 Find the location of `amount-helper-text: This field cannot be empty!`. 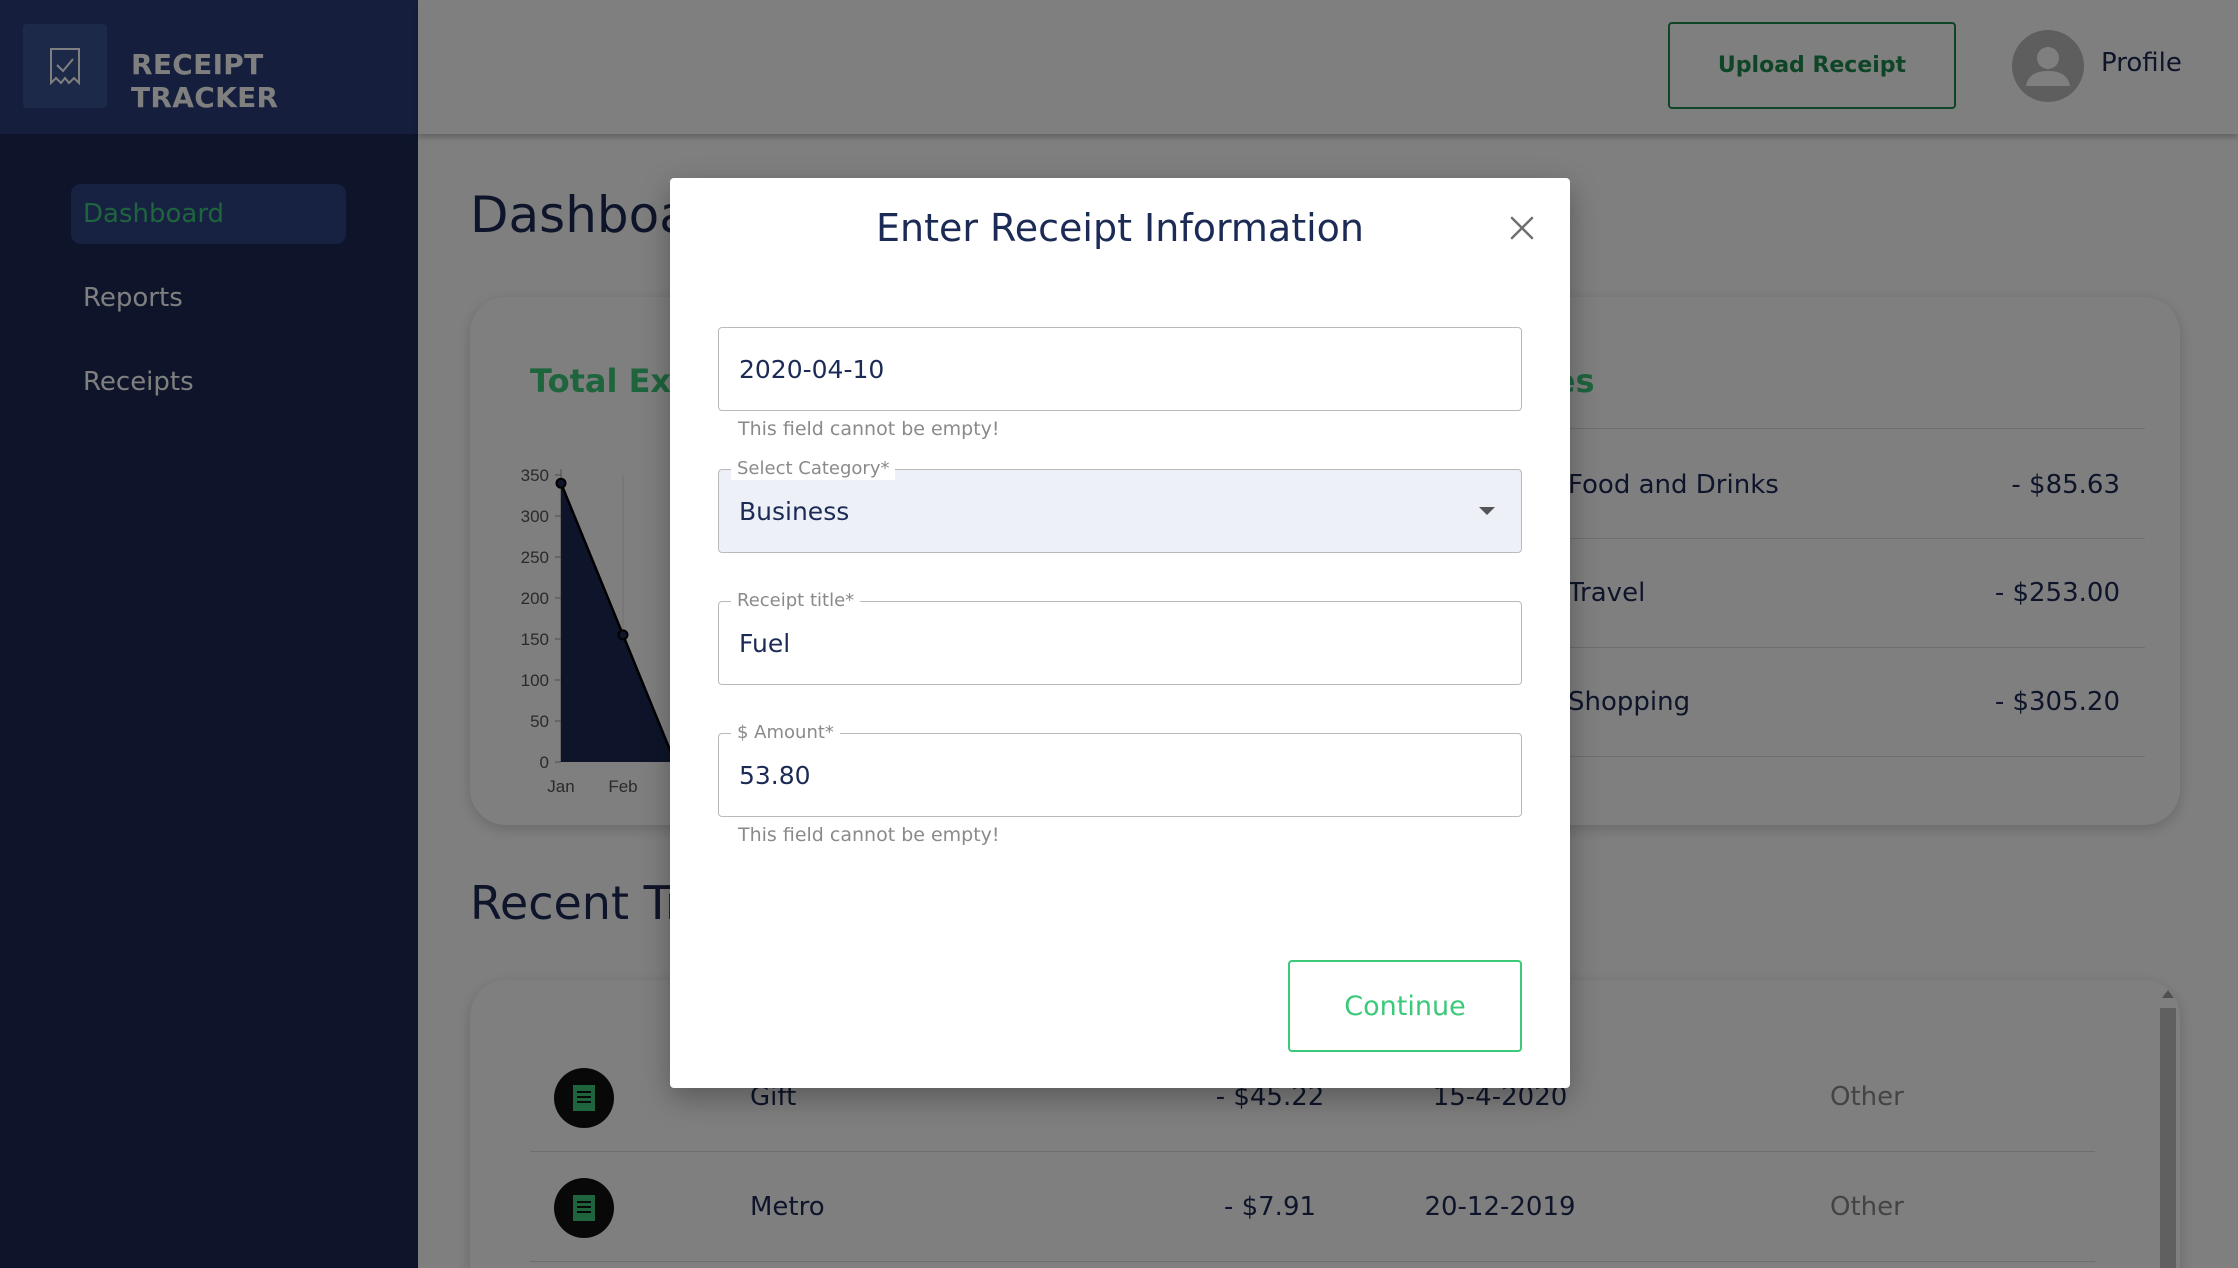

amount-helper-text: This field cannot be empty! is located at coordinates (869, 835).